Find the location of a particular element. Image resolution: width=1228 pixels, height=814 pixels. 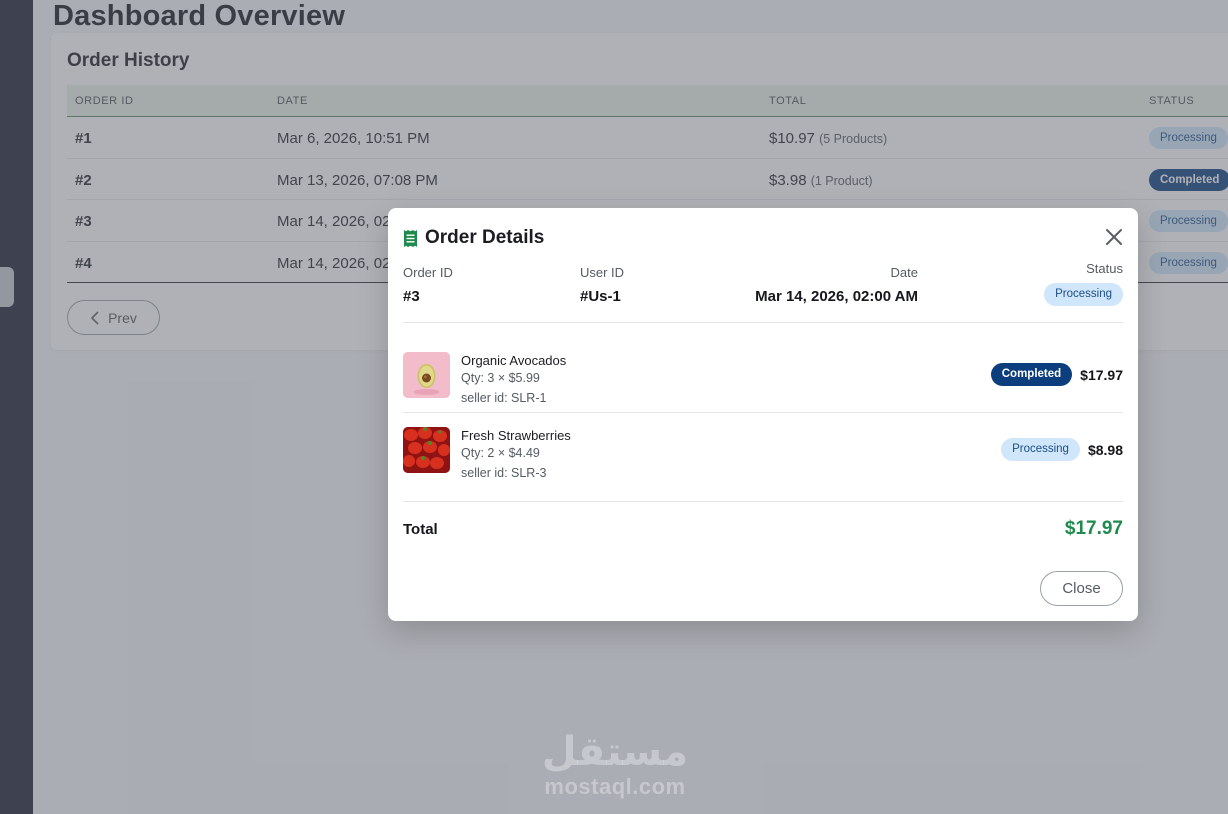

order-id-value: #3 is located at coordinates (411, 296).